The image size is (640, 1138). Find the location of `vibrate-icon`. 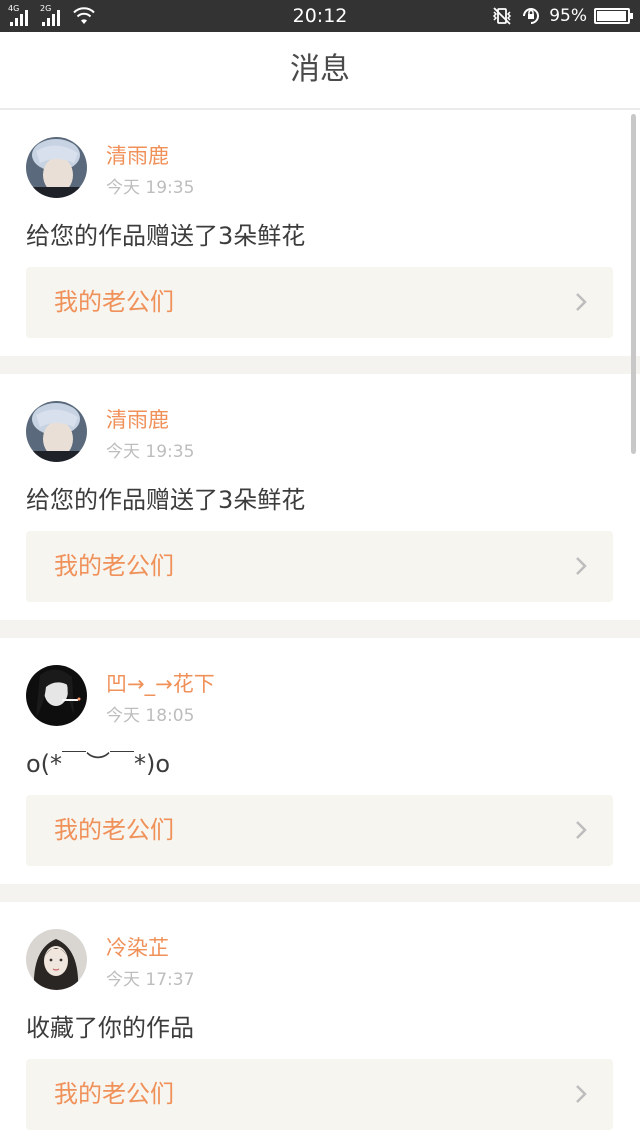

vibrate-icon is located at coordinates (502, 16).